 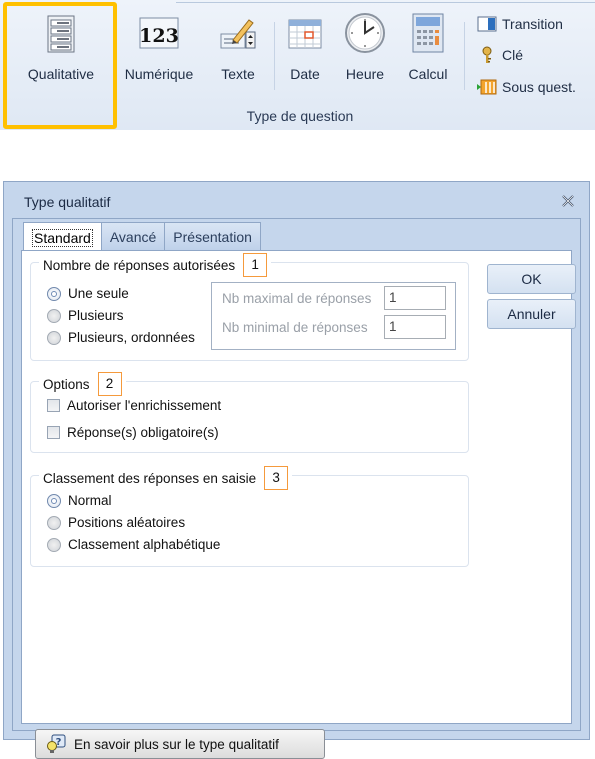 What do you see at coordinates (60, 65) in the screenshot?
I see `qualitative-highlight` at bounding box center [60, 65].